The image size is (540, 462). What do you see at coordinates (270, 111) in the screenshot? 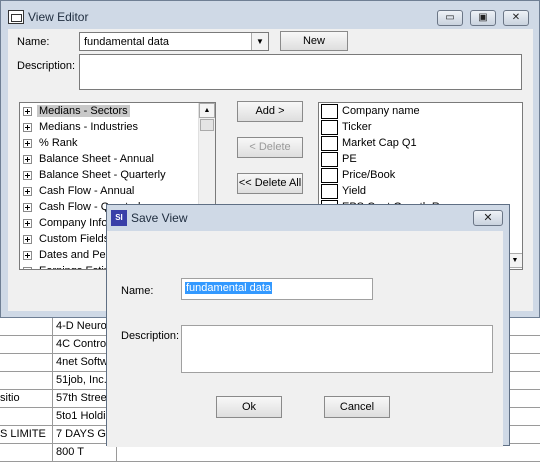
I see `add-button: Add >` at bounding box center [270, 111].